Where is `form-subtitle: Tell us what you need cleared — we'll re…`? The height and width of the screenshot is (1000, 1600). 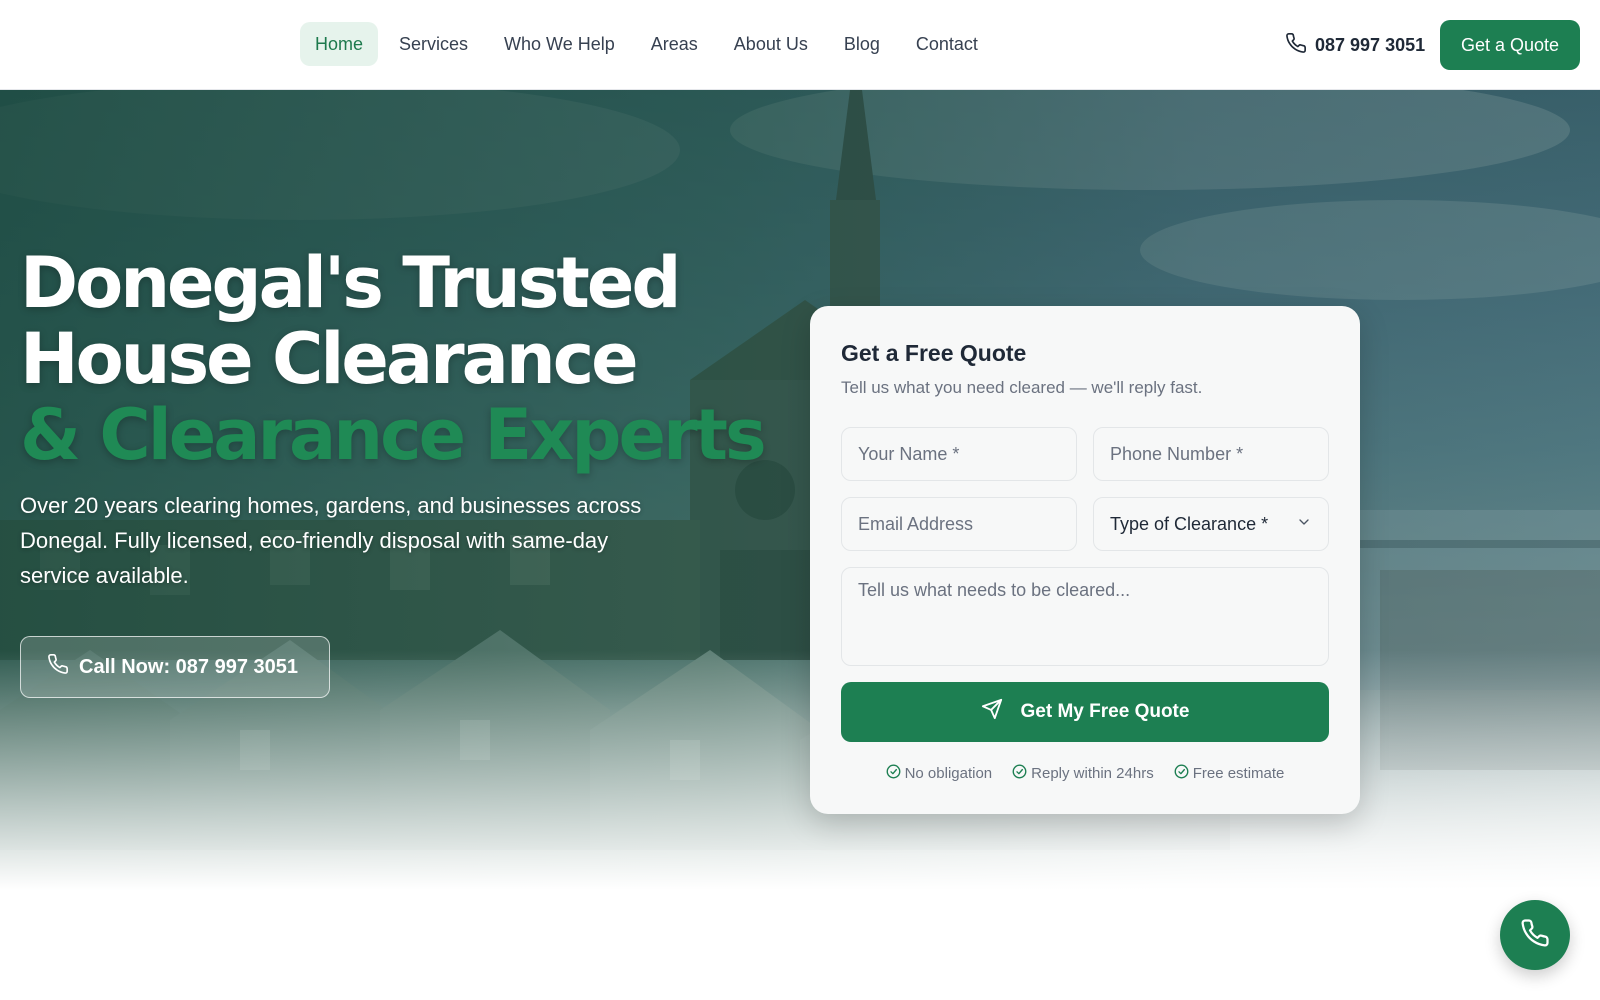
form-subtitle: Tell us what you need cleared — we'll re… is located at coordinates (1022, 387).